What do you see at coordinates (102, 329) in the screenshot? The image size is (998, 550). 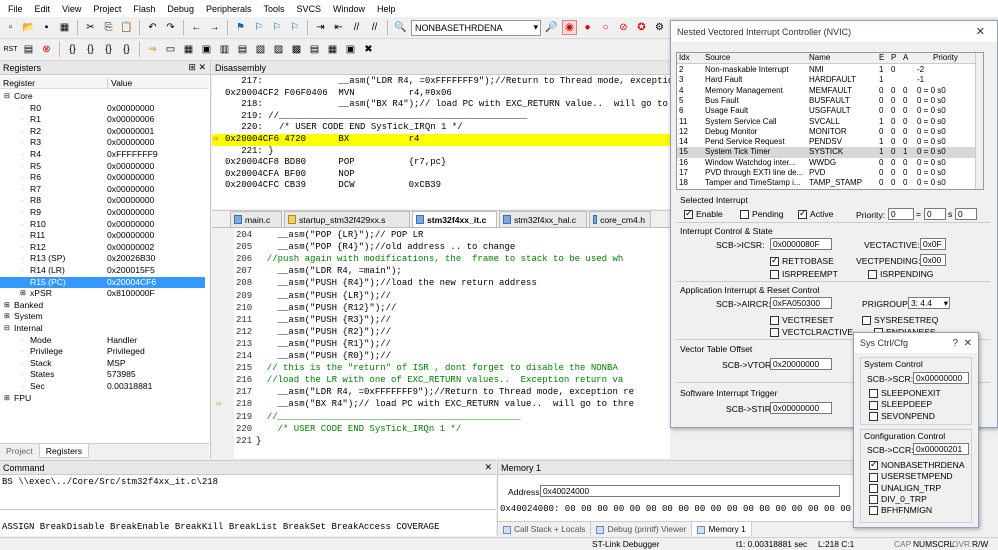 I see `tree-internal: ⊟ Internal` at bounding box center [102, 329].